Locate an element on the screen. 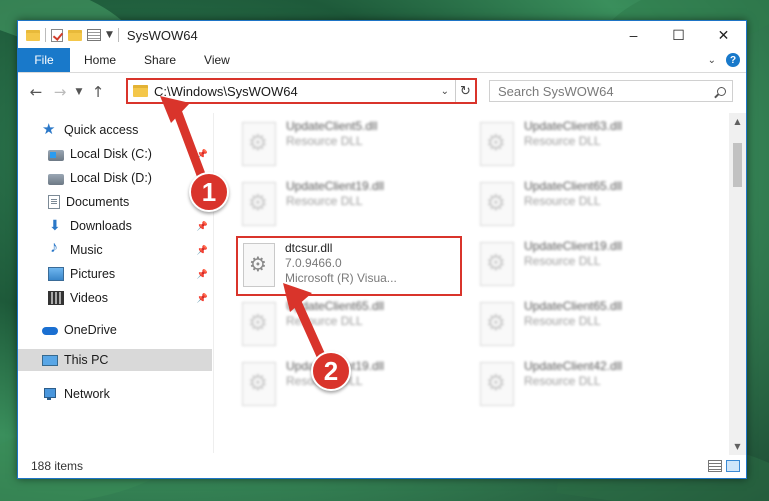 This screenshot has width=769, height=501. address-path: C:\Windows\SysWOW64 is located at coordinates (226, 91).